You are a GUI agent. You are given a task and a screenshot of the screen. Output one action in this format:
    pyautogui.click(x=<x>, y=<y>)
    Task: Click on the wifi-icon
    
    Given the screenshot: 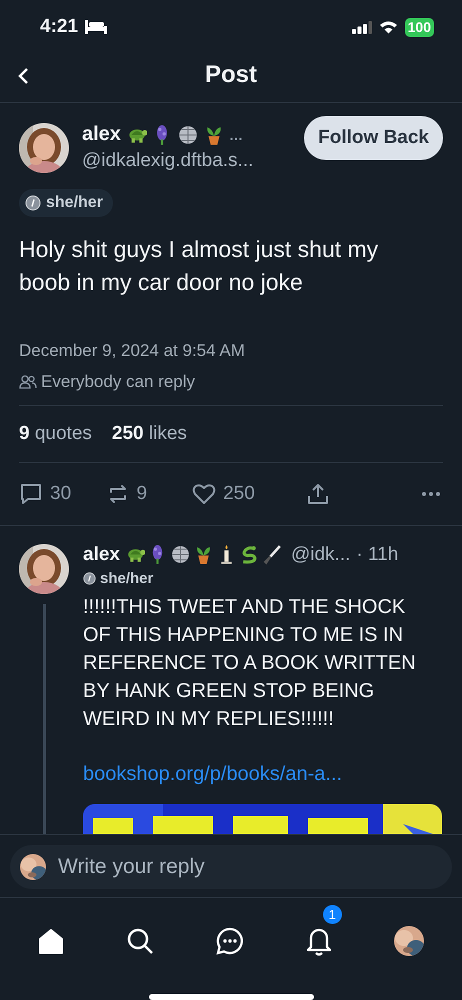 What is the action you would take?
    pyautogui.click(x=388, y=27)
    